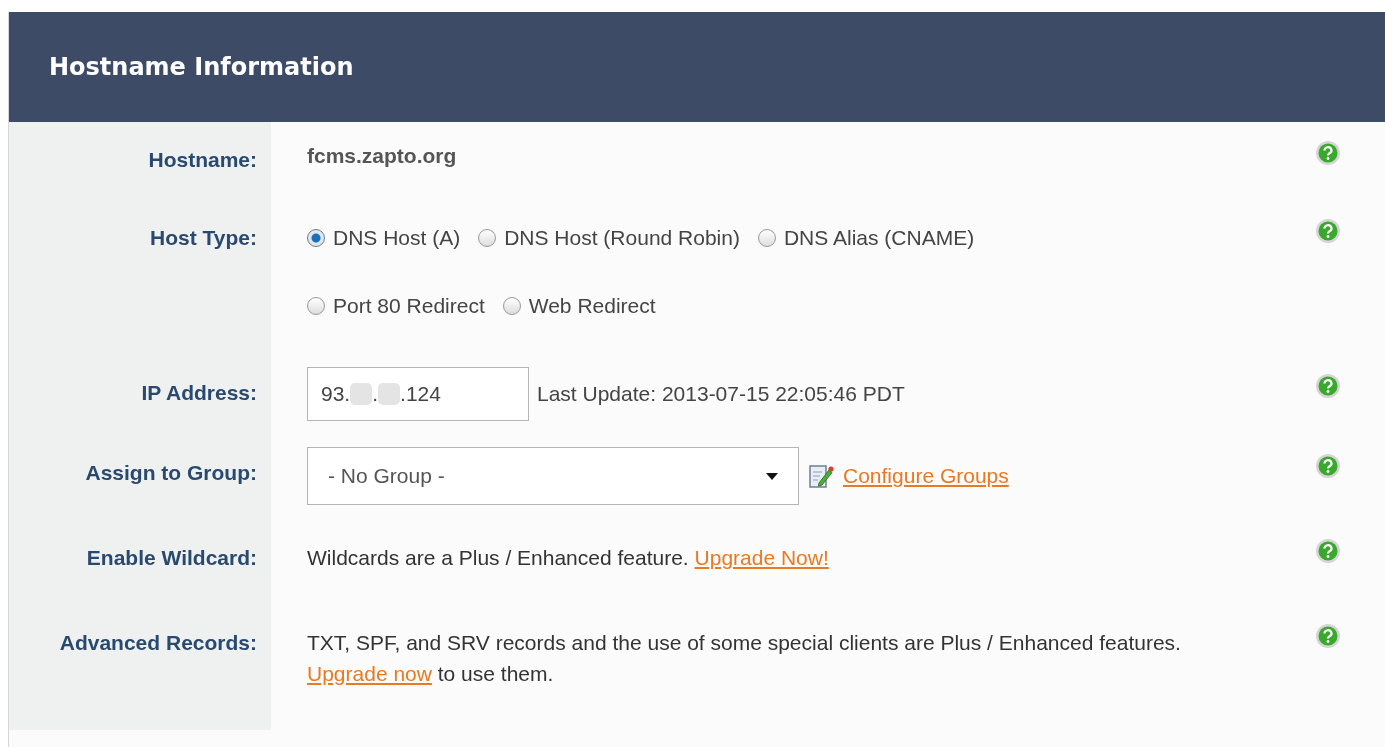  I want to click on field-label: IP Address:, so click(140, 395).